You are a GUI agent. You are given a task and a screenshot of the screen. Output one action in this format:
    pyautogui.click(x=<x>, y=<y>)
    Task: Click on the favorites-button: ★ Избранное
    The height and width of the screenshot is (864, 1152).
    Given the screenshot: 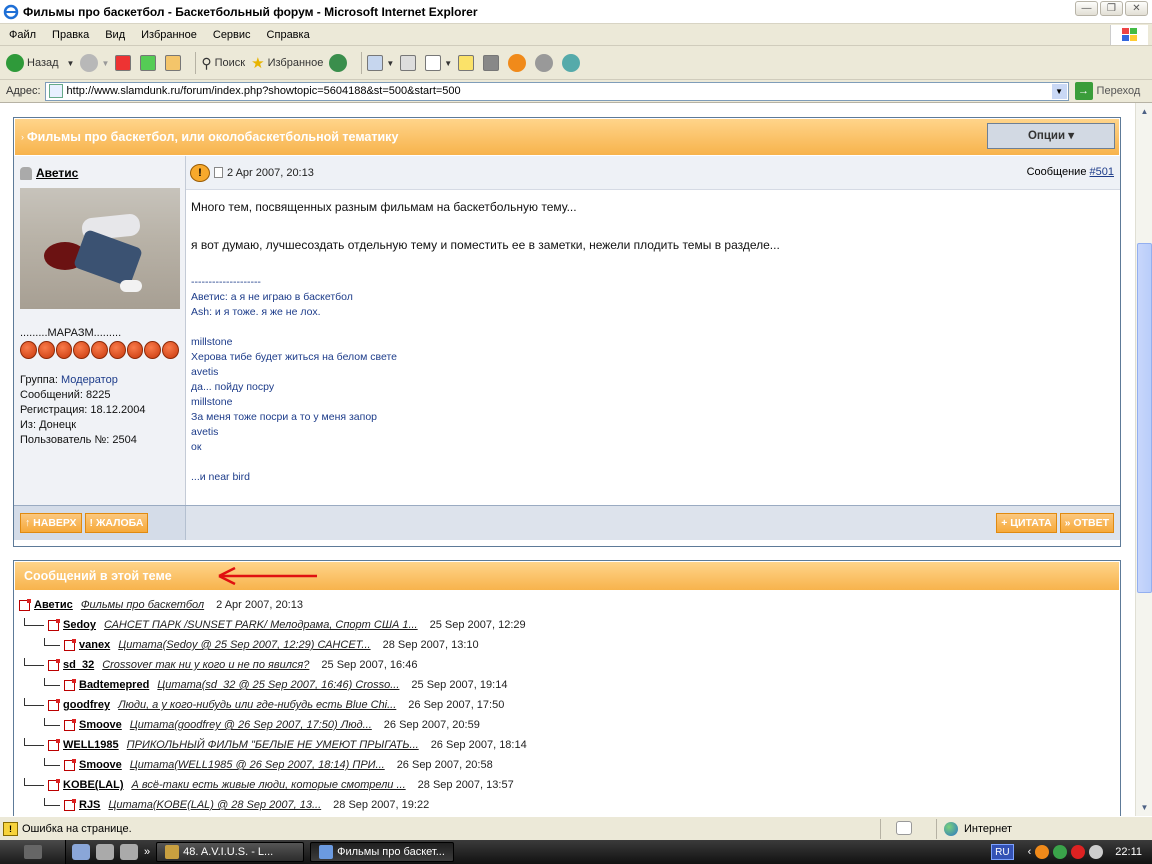 What is the action you would take?
    pyautogui.click(x=287, y=63)
    